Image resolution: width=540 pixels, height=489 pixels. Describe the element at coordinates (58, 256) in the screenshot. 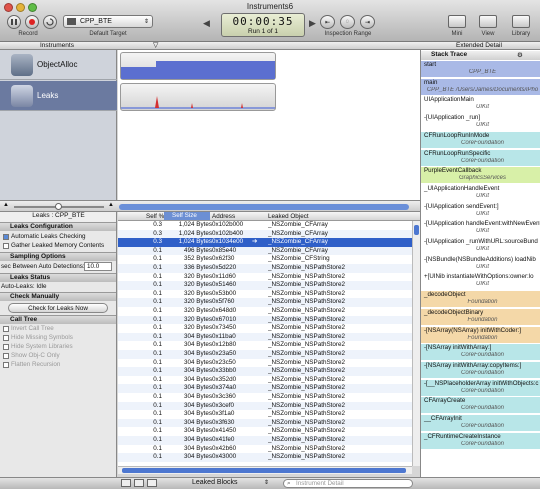

I see `sampling-options-header: Sampling Options` at that location.